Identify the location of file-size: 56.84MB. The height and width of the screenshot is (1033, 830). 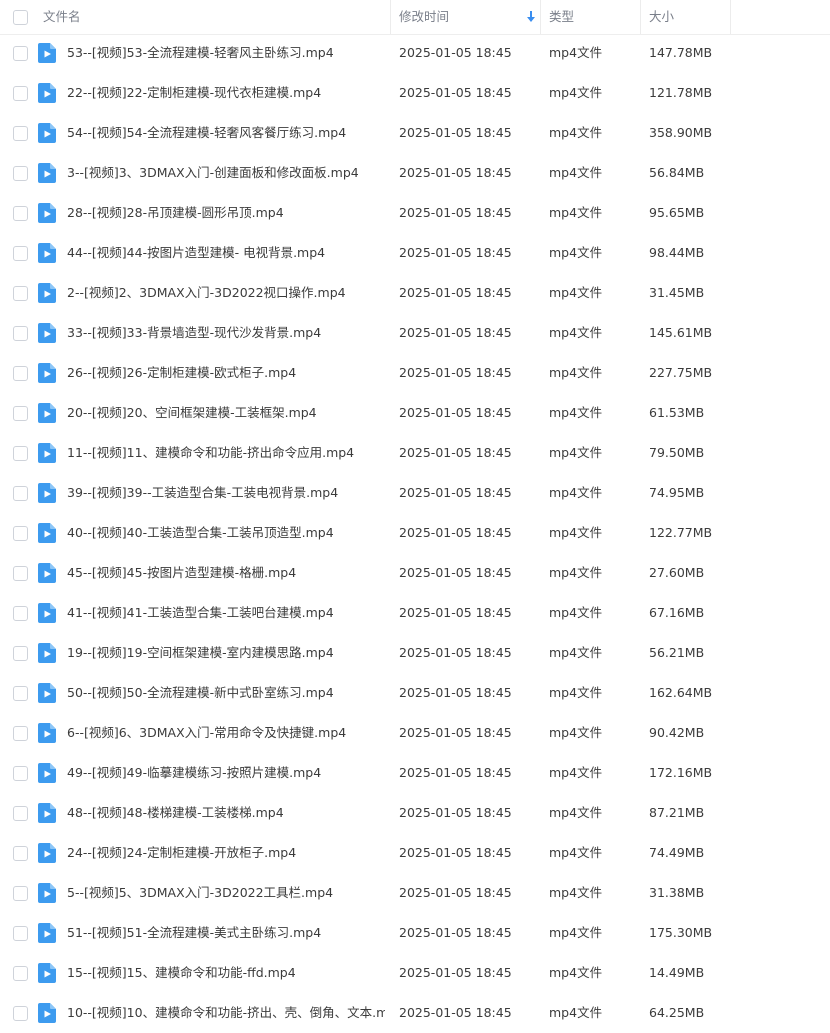
(677, 172).